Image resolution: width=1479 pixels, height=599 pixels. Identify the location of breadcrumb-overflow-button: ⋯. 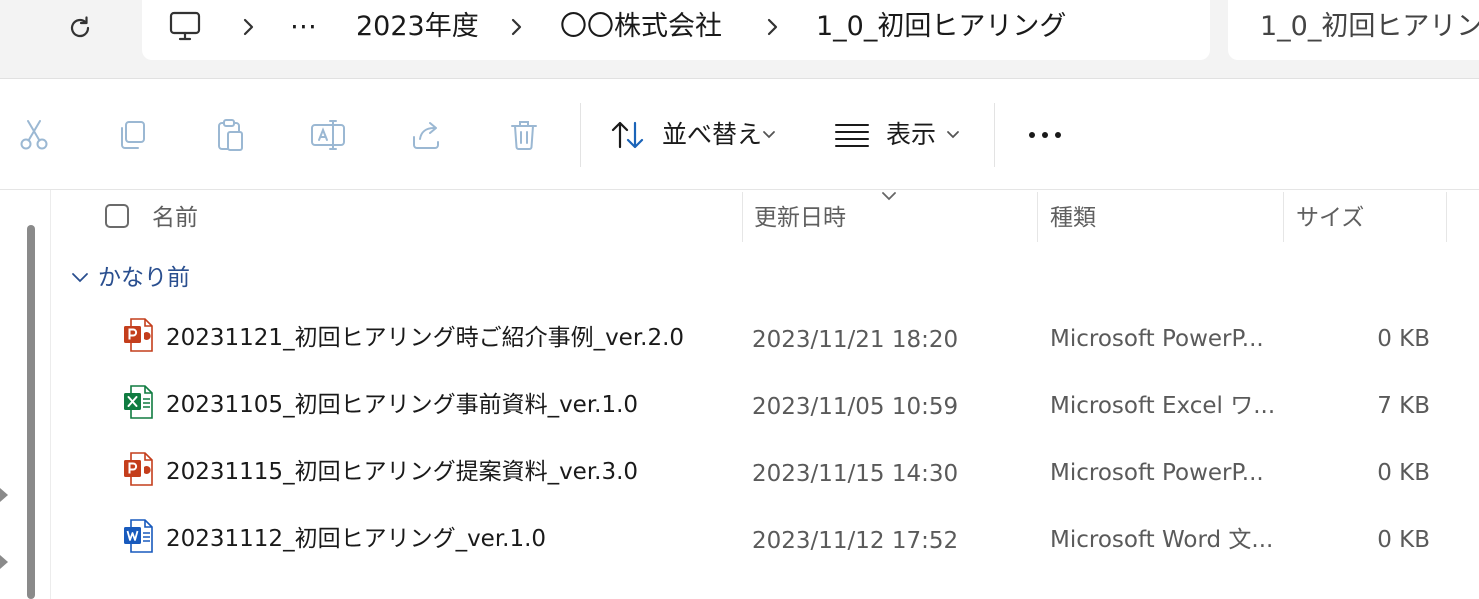
(303, 27).